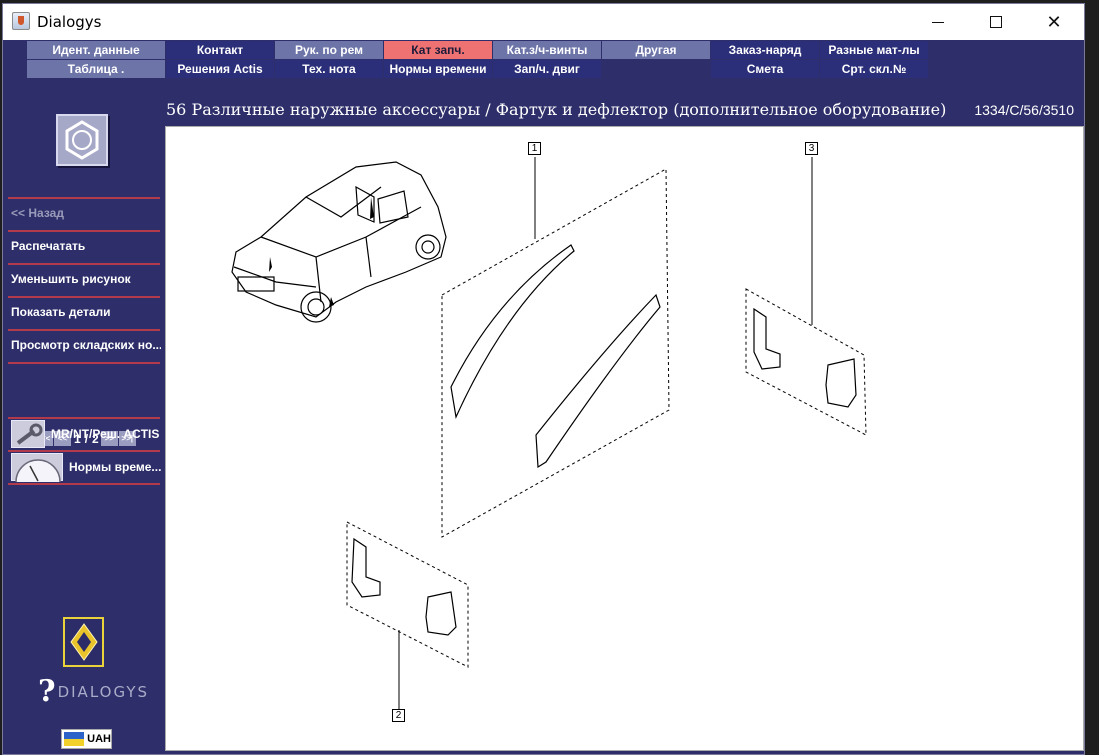 This screenshot has width=1099, height=755. Describe the element at coordinates (28, 434) in the screenshot. I see `wrench-icon` at that location.